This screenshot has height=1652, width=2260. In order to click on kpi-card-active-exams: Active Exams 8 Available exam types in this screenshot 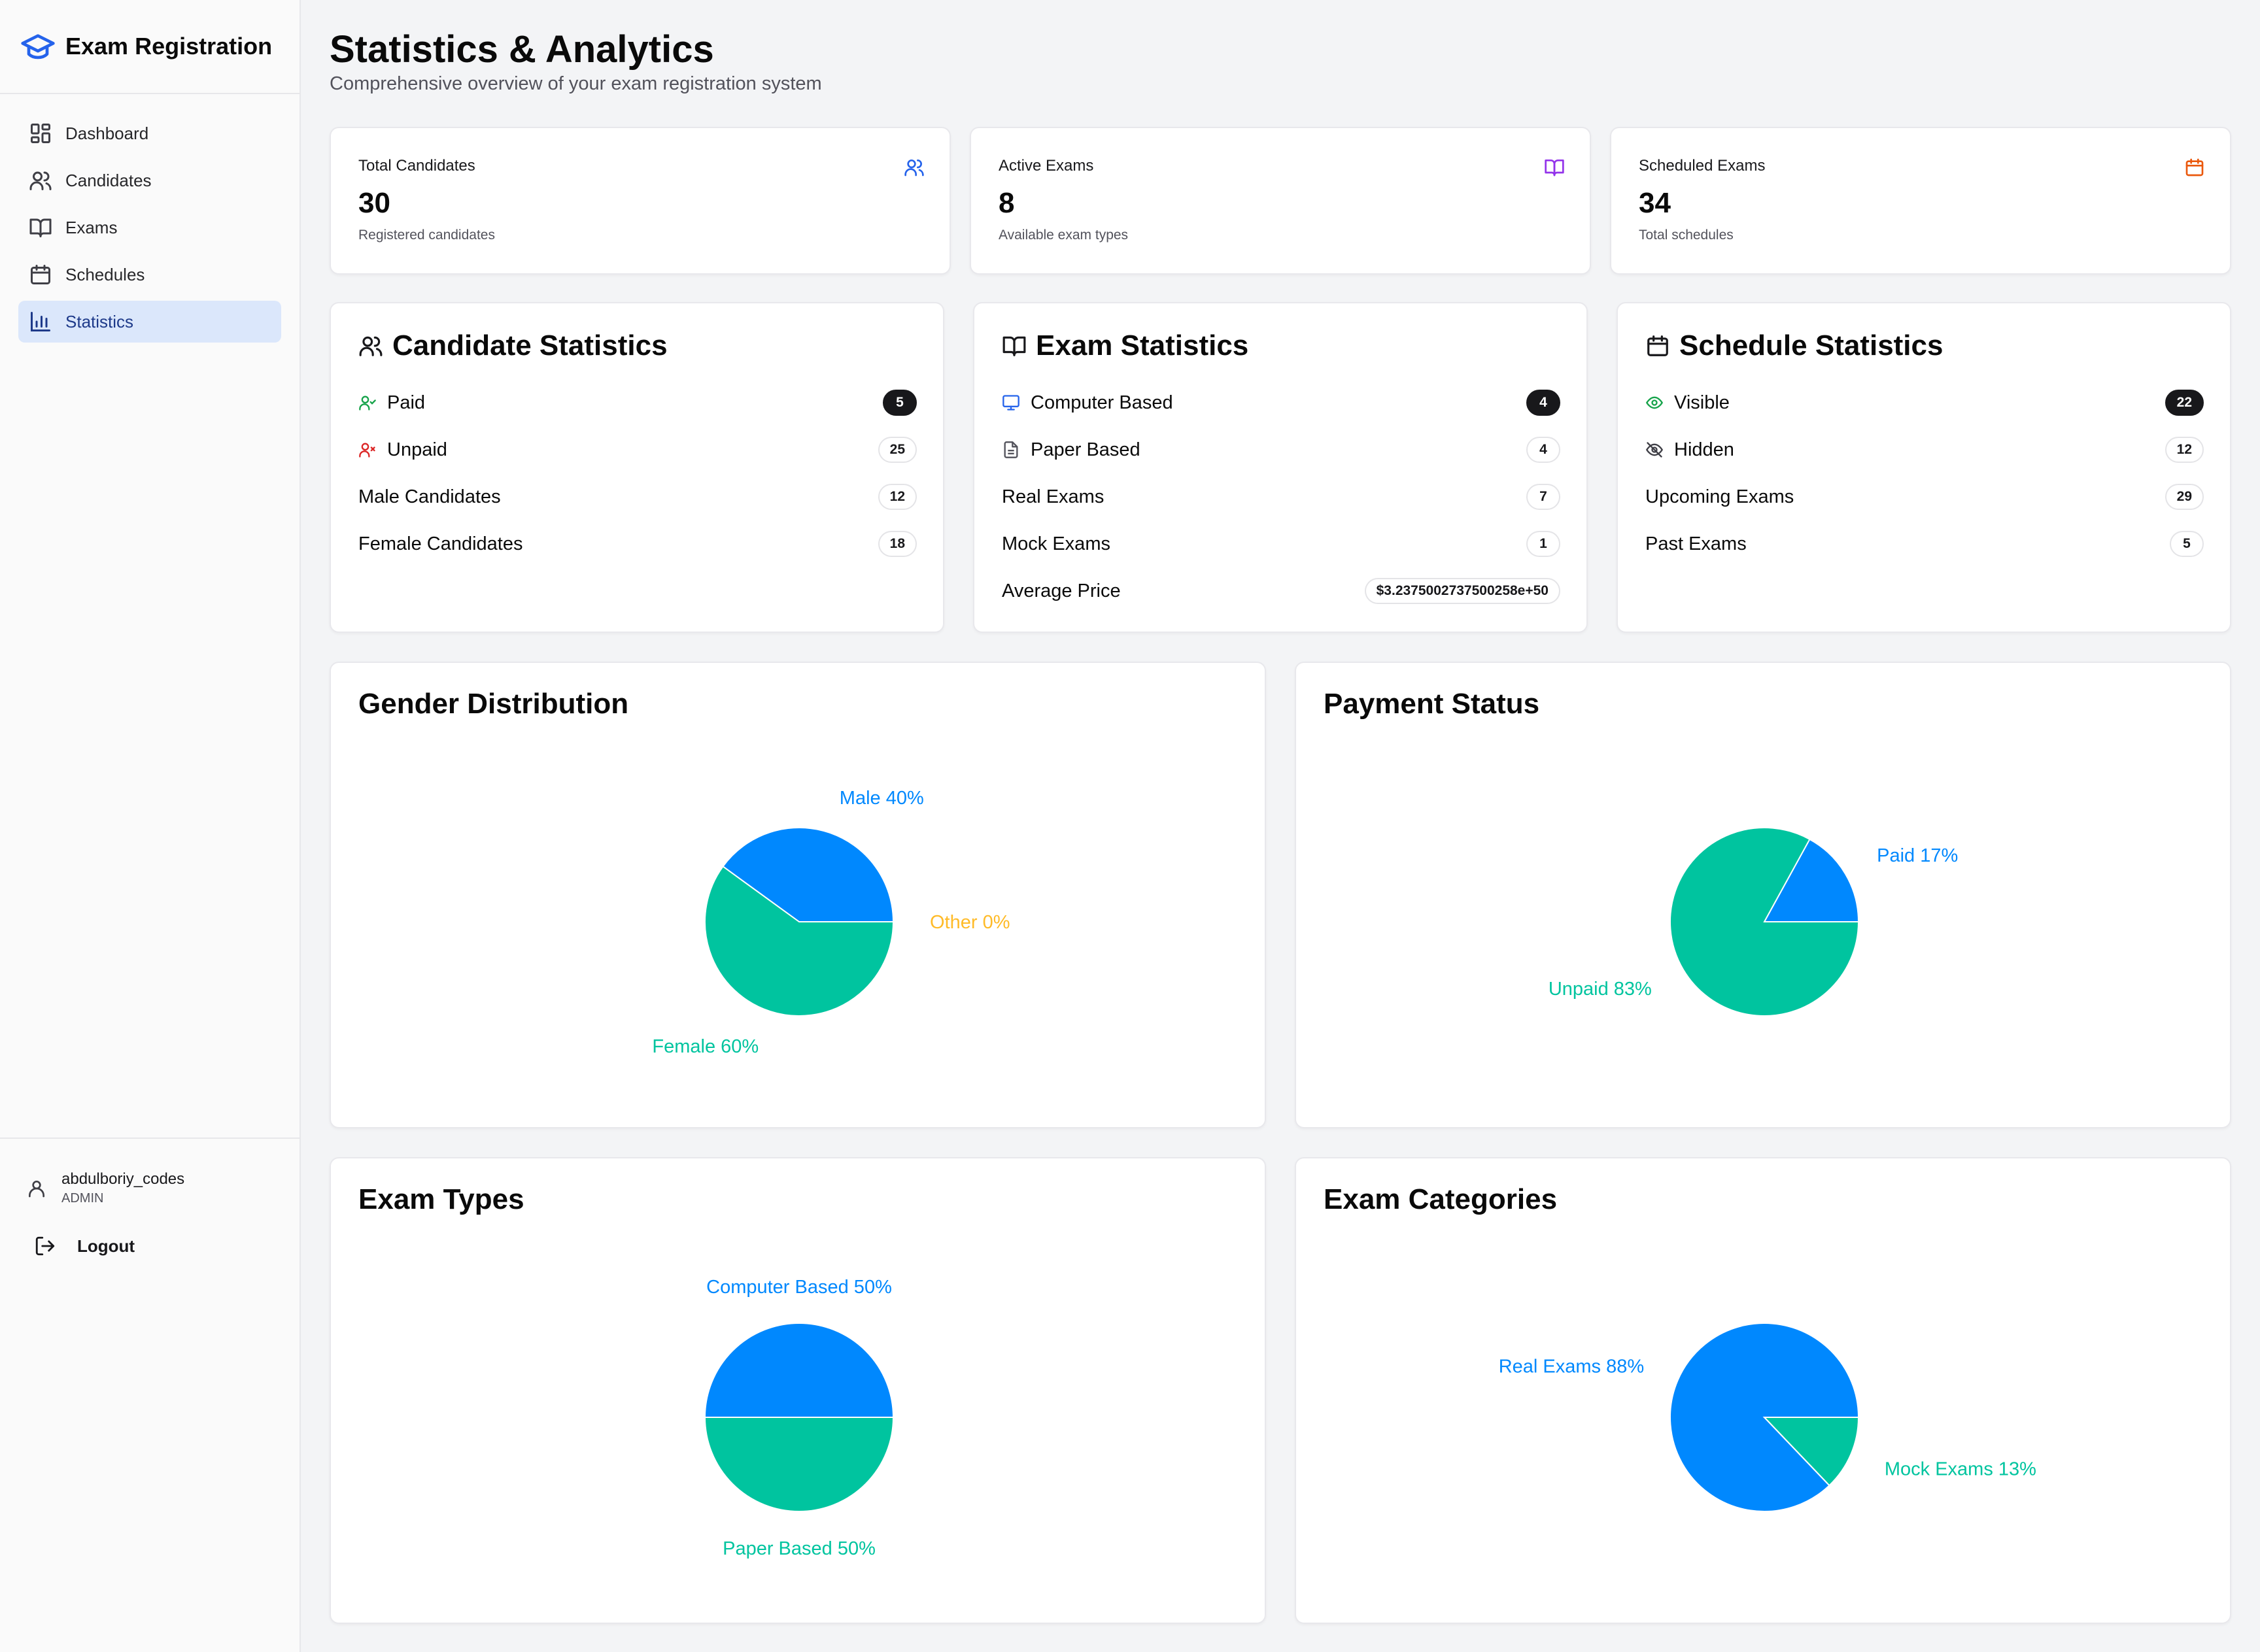, I will do `click(1280, 201)`.